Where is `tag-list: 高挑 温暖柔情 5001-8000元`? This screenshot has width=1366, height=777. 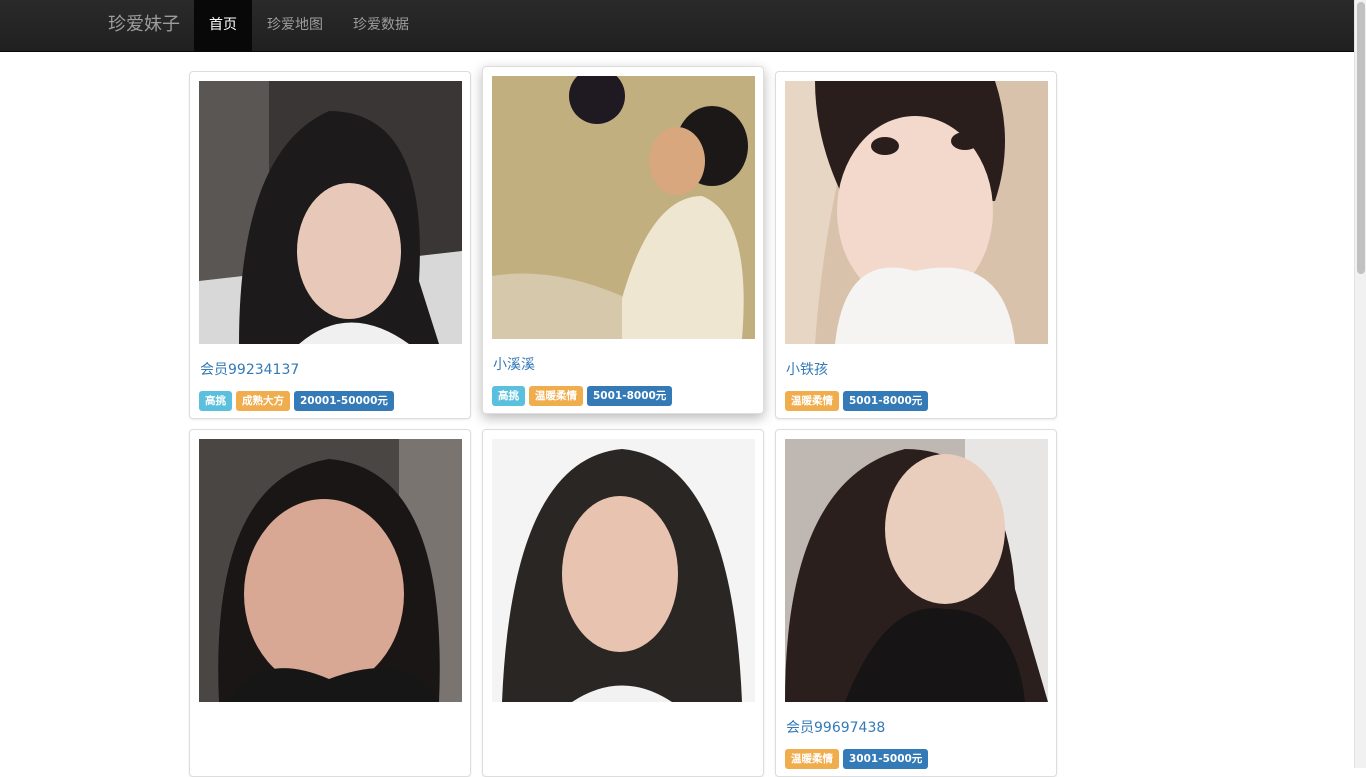 tag-list: 高挑 温暖柔情 5001-8000元 is located at coordinates (584, 396).